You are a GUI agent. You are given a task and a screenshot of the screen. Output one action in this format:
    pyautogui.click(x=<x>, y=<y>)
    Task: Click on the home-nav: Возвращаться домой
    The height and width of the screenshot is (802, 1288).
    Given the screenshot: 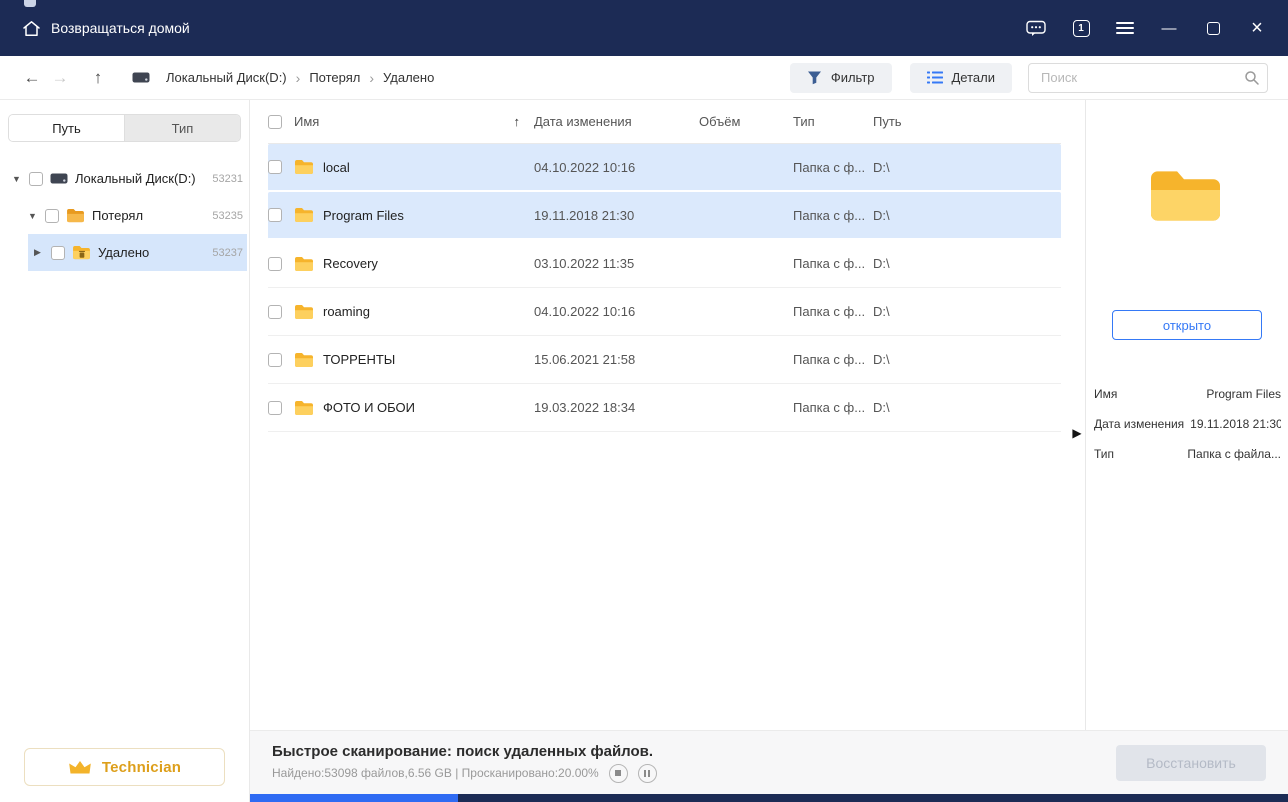 What is the action you would take?
    pyautogui.click(x=106, y=28)
    